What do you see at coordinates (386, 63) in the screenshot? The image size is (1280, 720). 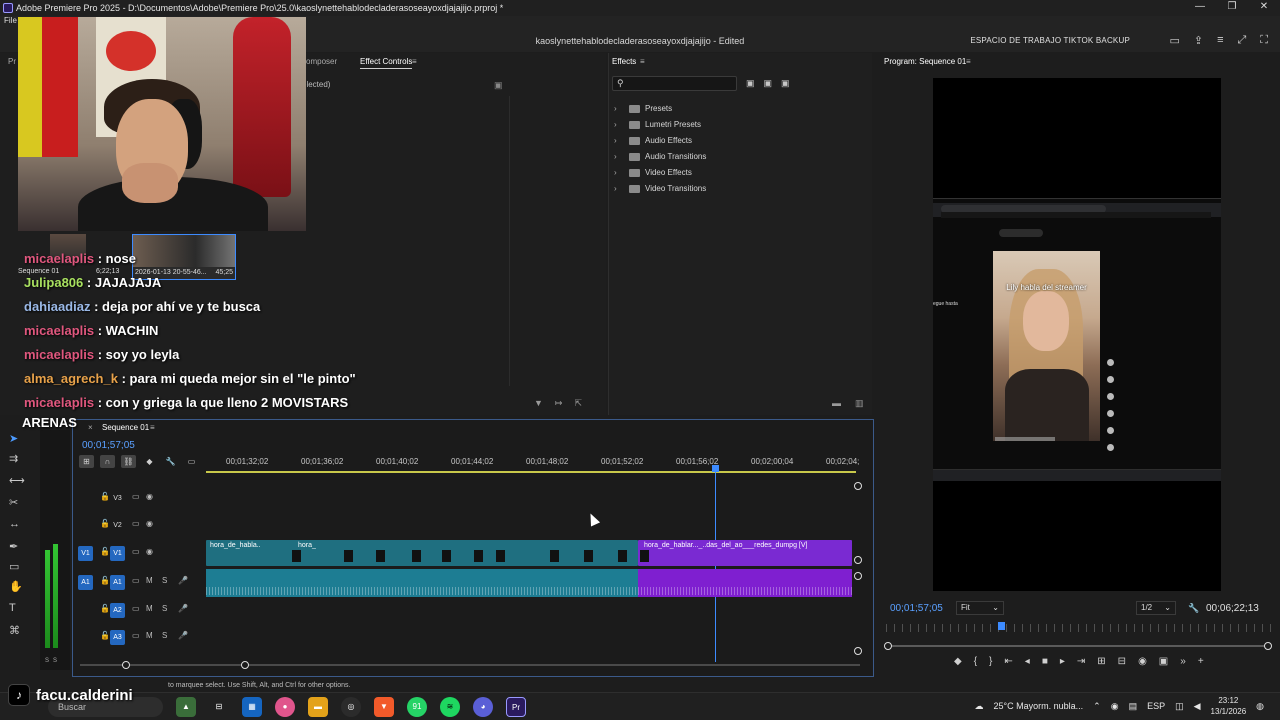 I see `tab-effect-controls: Effect Controls` at bounding box center [386, 63].